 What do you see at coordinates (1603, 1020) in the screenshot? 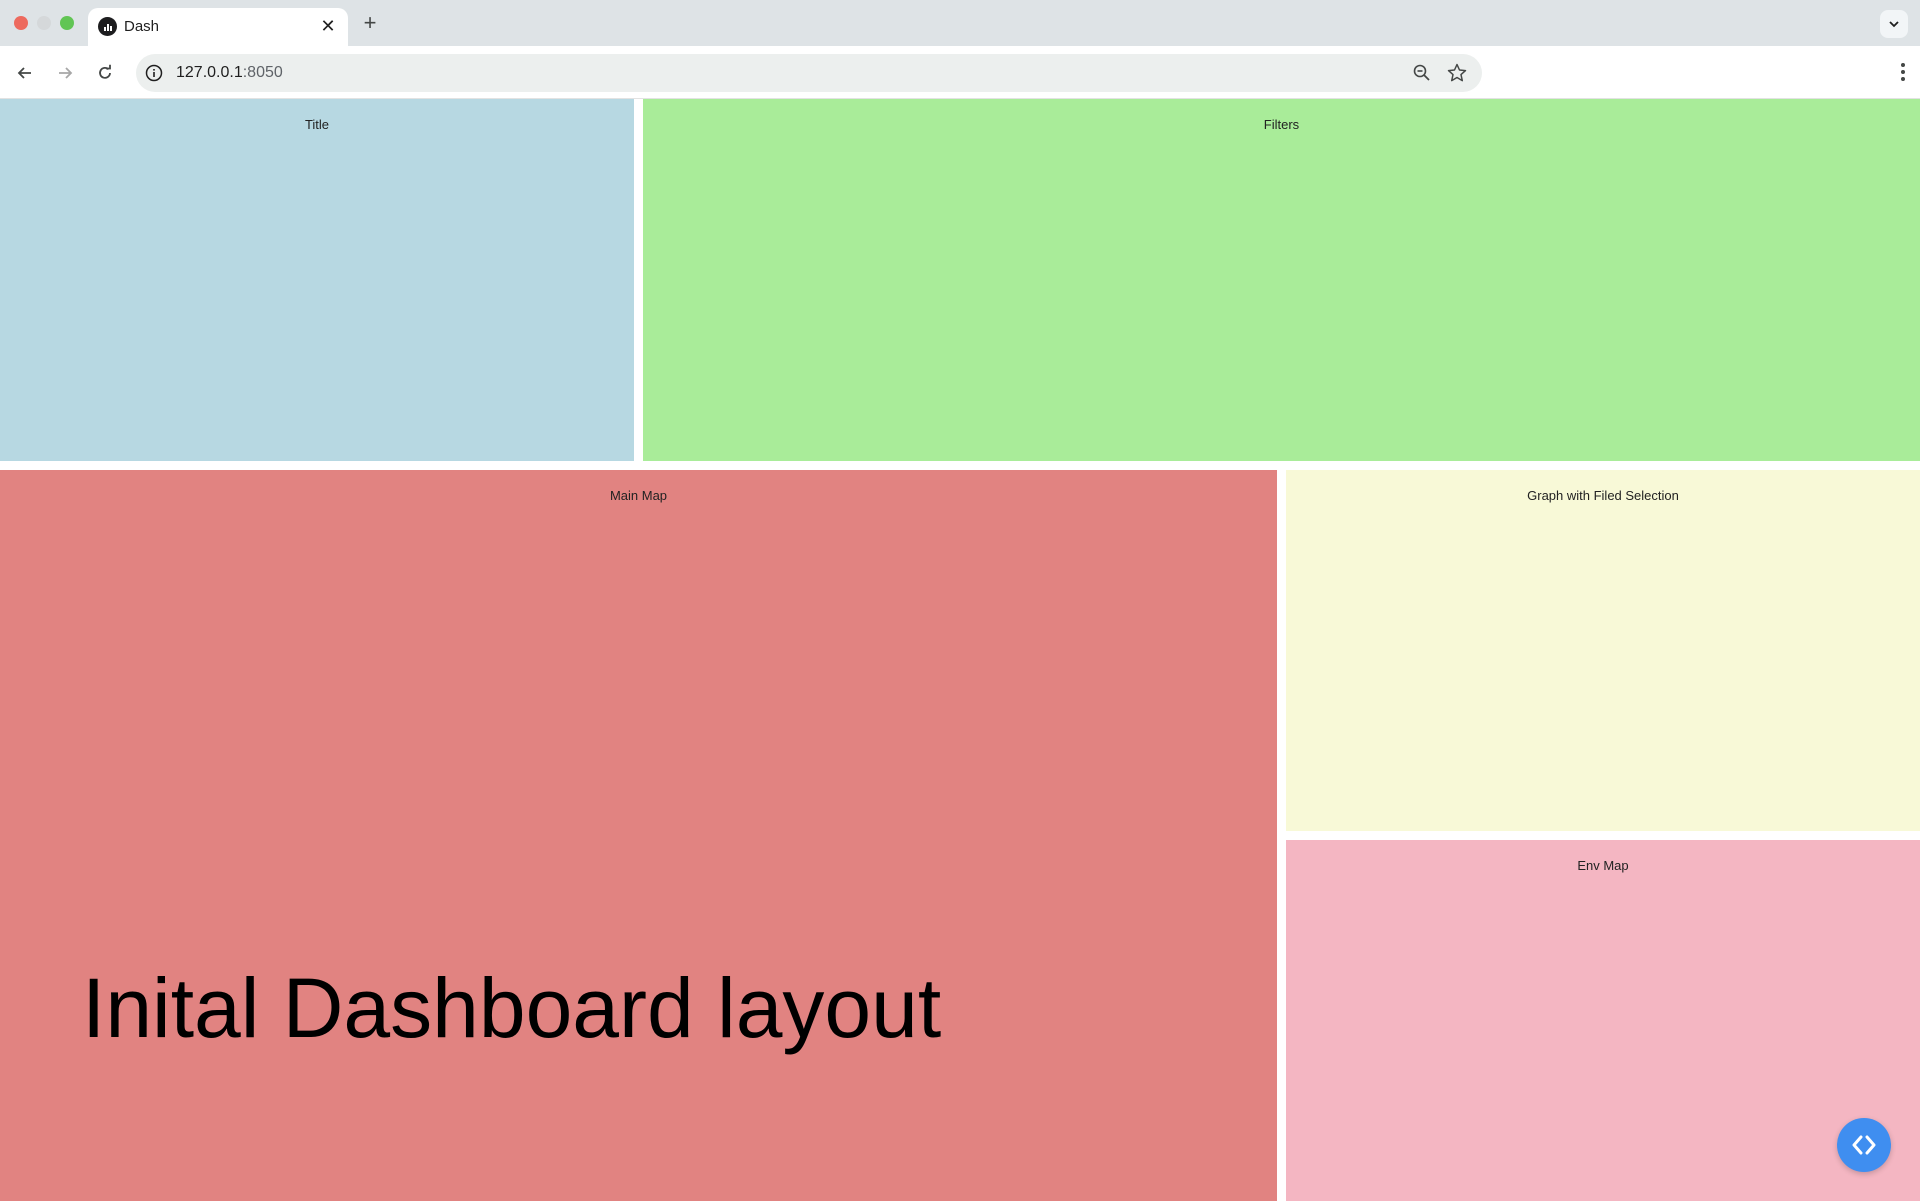
I see `env-map-panel: Env Map` at bounding box center [1603, 1020].